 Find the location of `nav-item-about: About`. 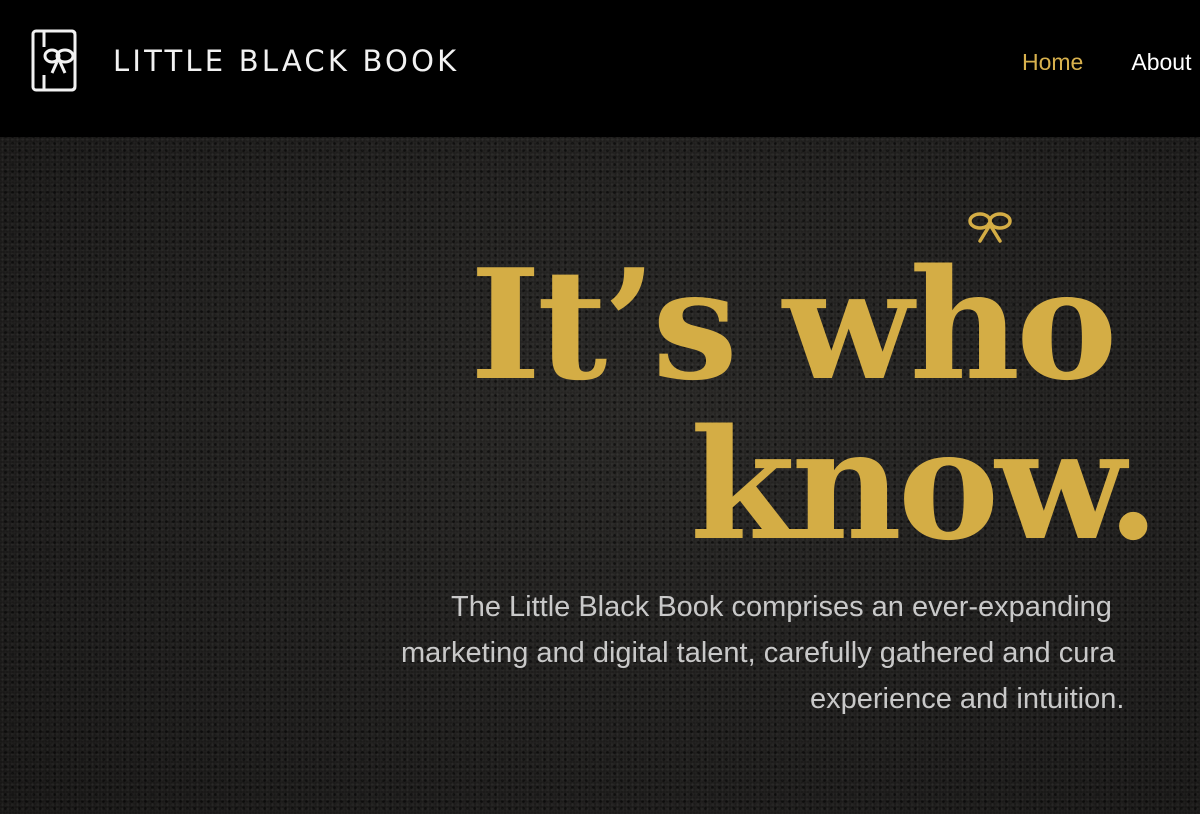

nav-item-about: About is located at coordinates (1161, 62).